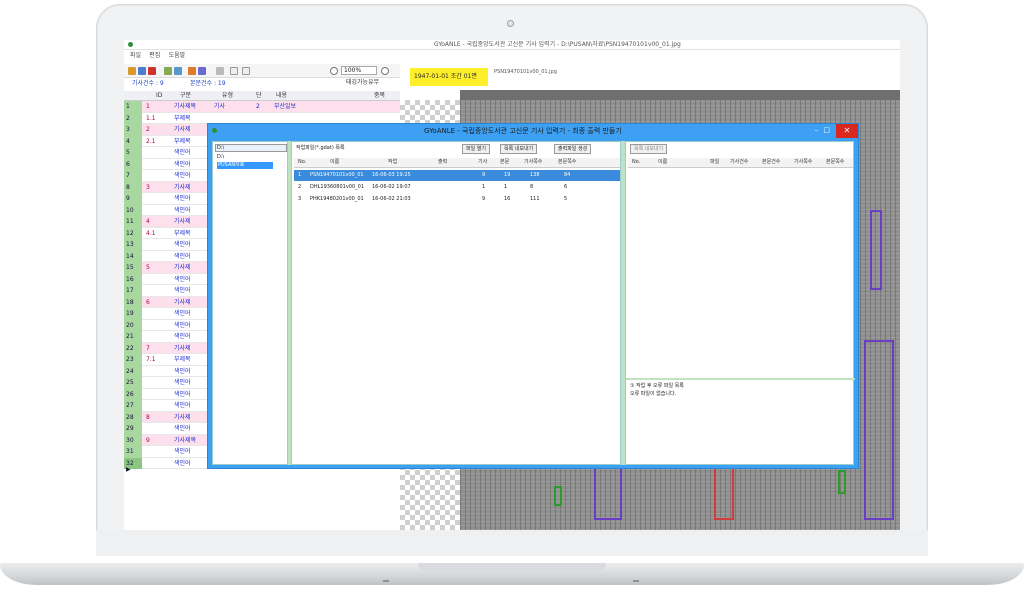 This screenshot has width=1024, height=613. Describe the element at coordinates (457, 163) in the screenshot. I see `list-header: No. 이름 작업 출력 기사 본문 기사쪽수 본문쪽수` at that location.